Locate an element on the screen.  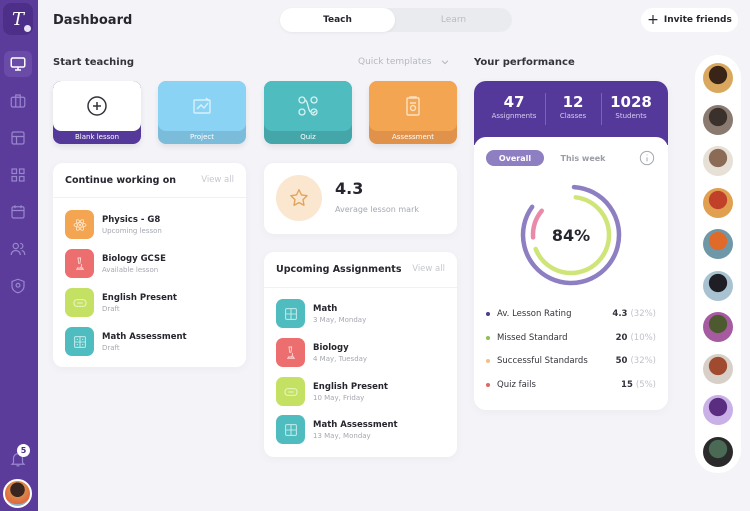
legend-label: Quiz fails is located at coordinates (516, 385).